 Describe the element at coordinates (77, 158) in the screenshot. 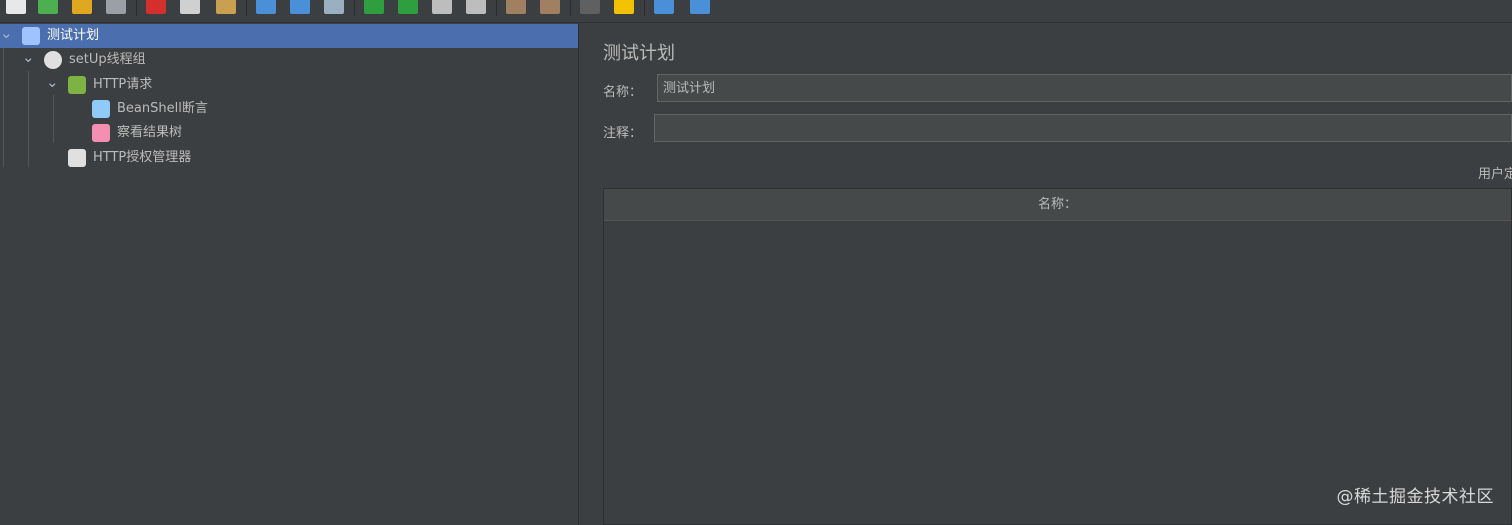

I see `tools-icon` at that location.